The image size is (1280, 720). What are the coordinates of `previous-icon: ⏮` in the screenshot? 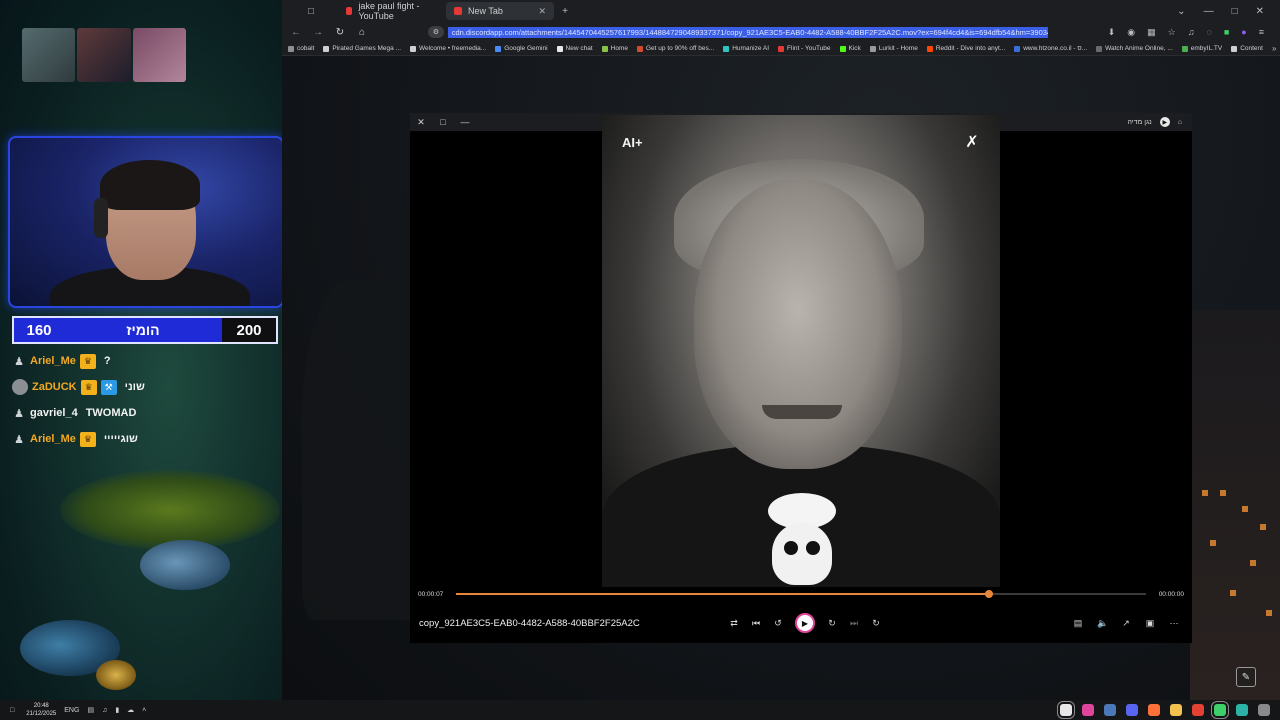 It's located at (756, 623).